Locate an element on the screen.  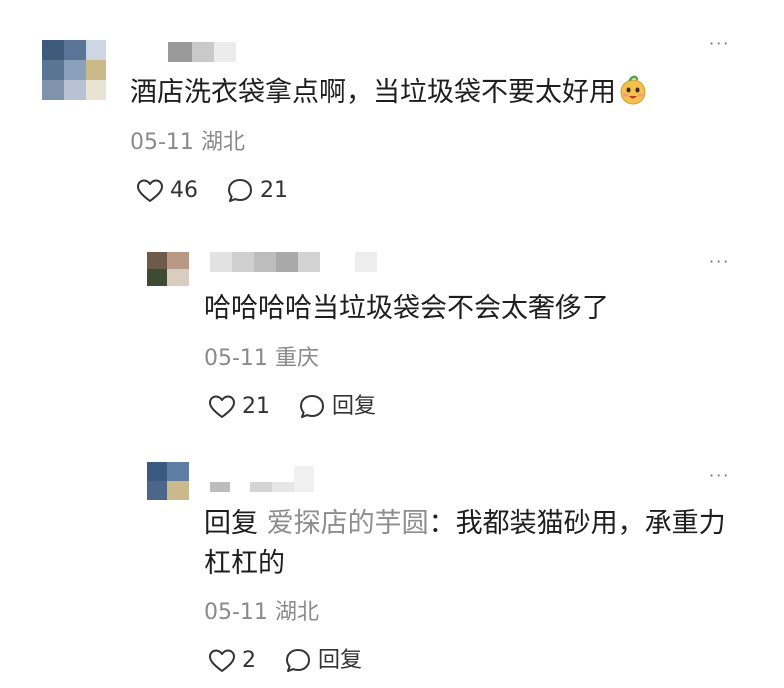
comment-text: 酒店洗衣袋拿点啊，当垃圾袋不要太好用 is located at coordinates (389, 95).